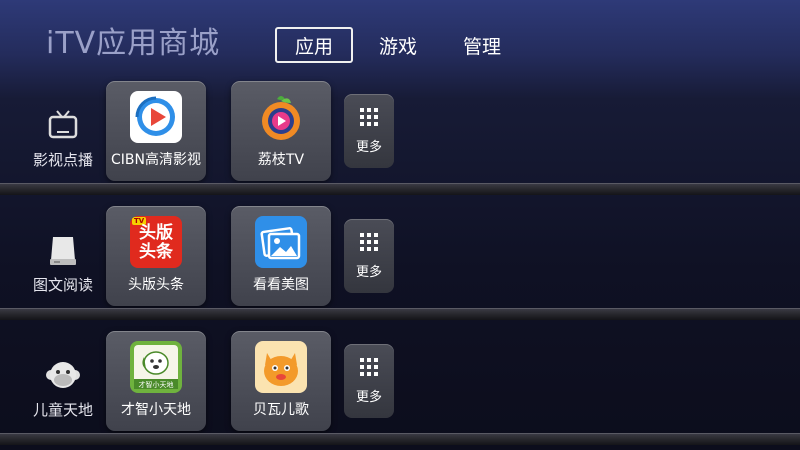  Describe the element at coordinates (281, 160) in the screenshot. I see `app-label: 荔枝TV` at that location.